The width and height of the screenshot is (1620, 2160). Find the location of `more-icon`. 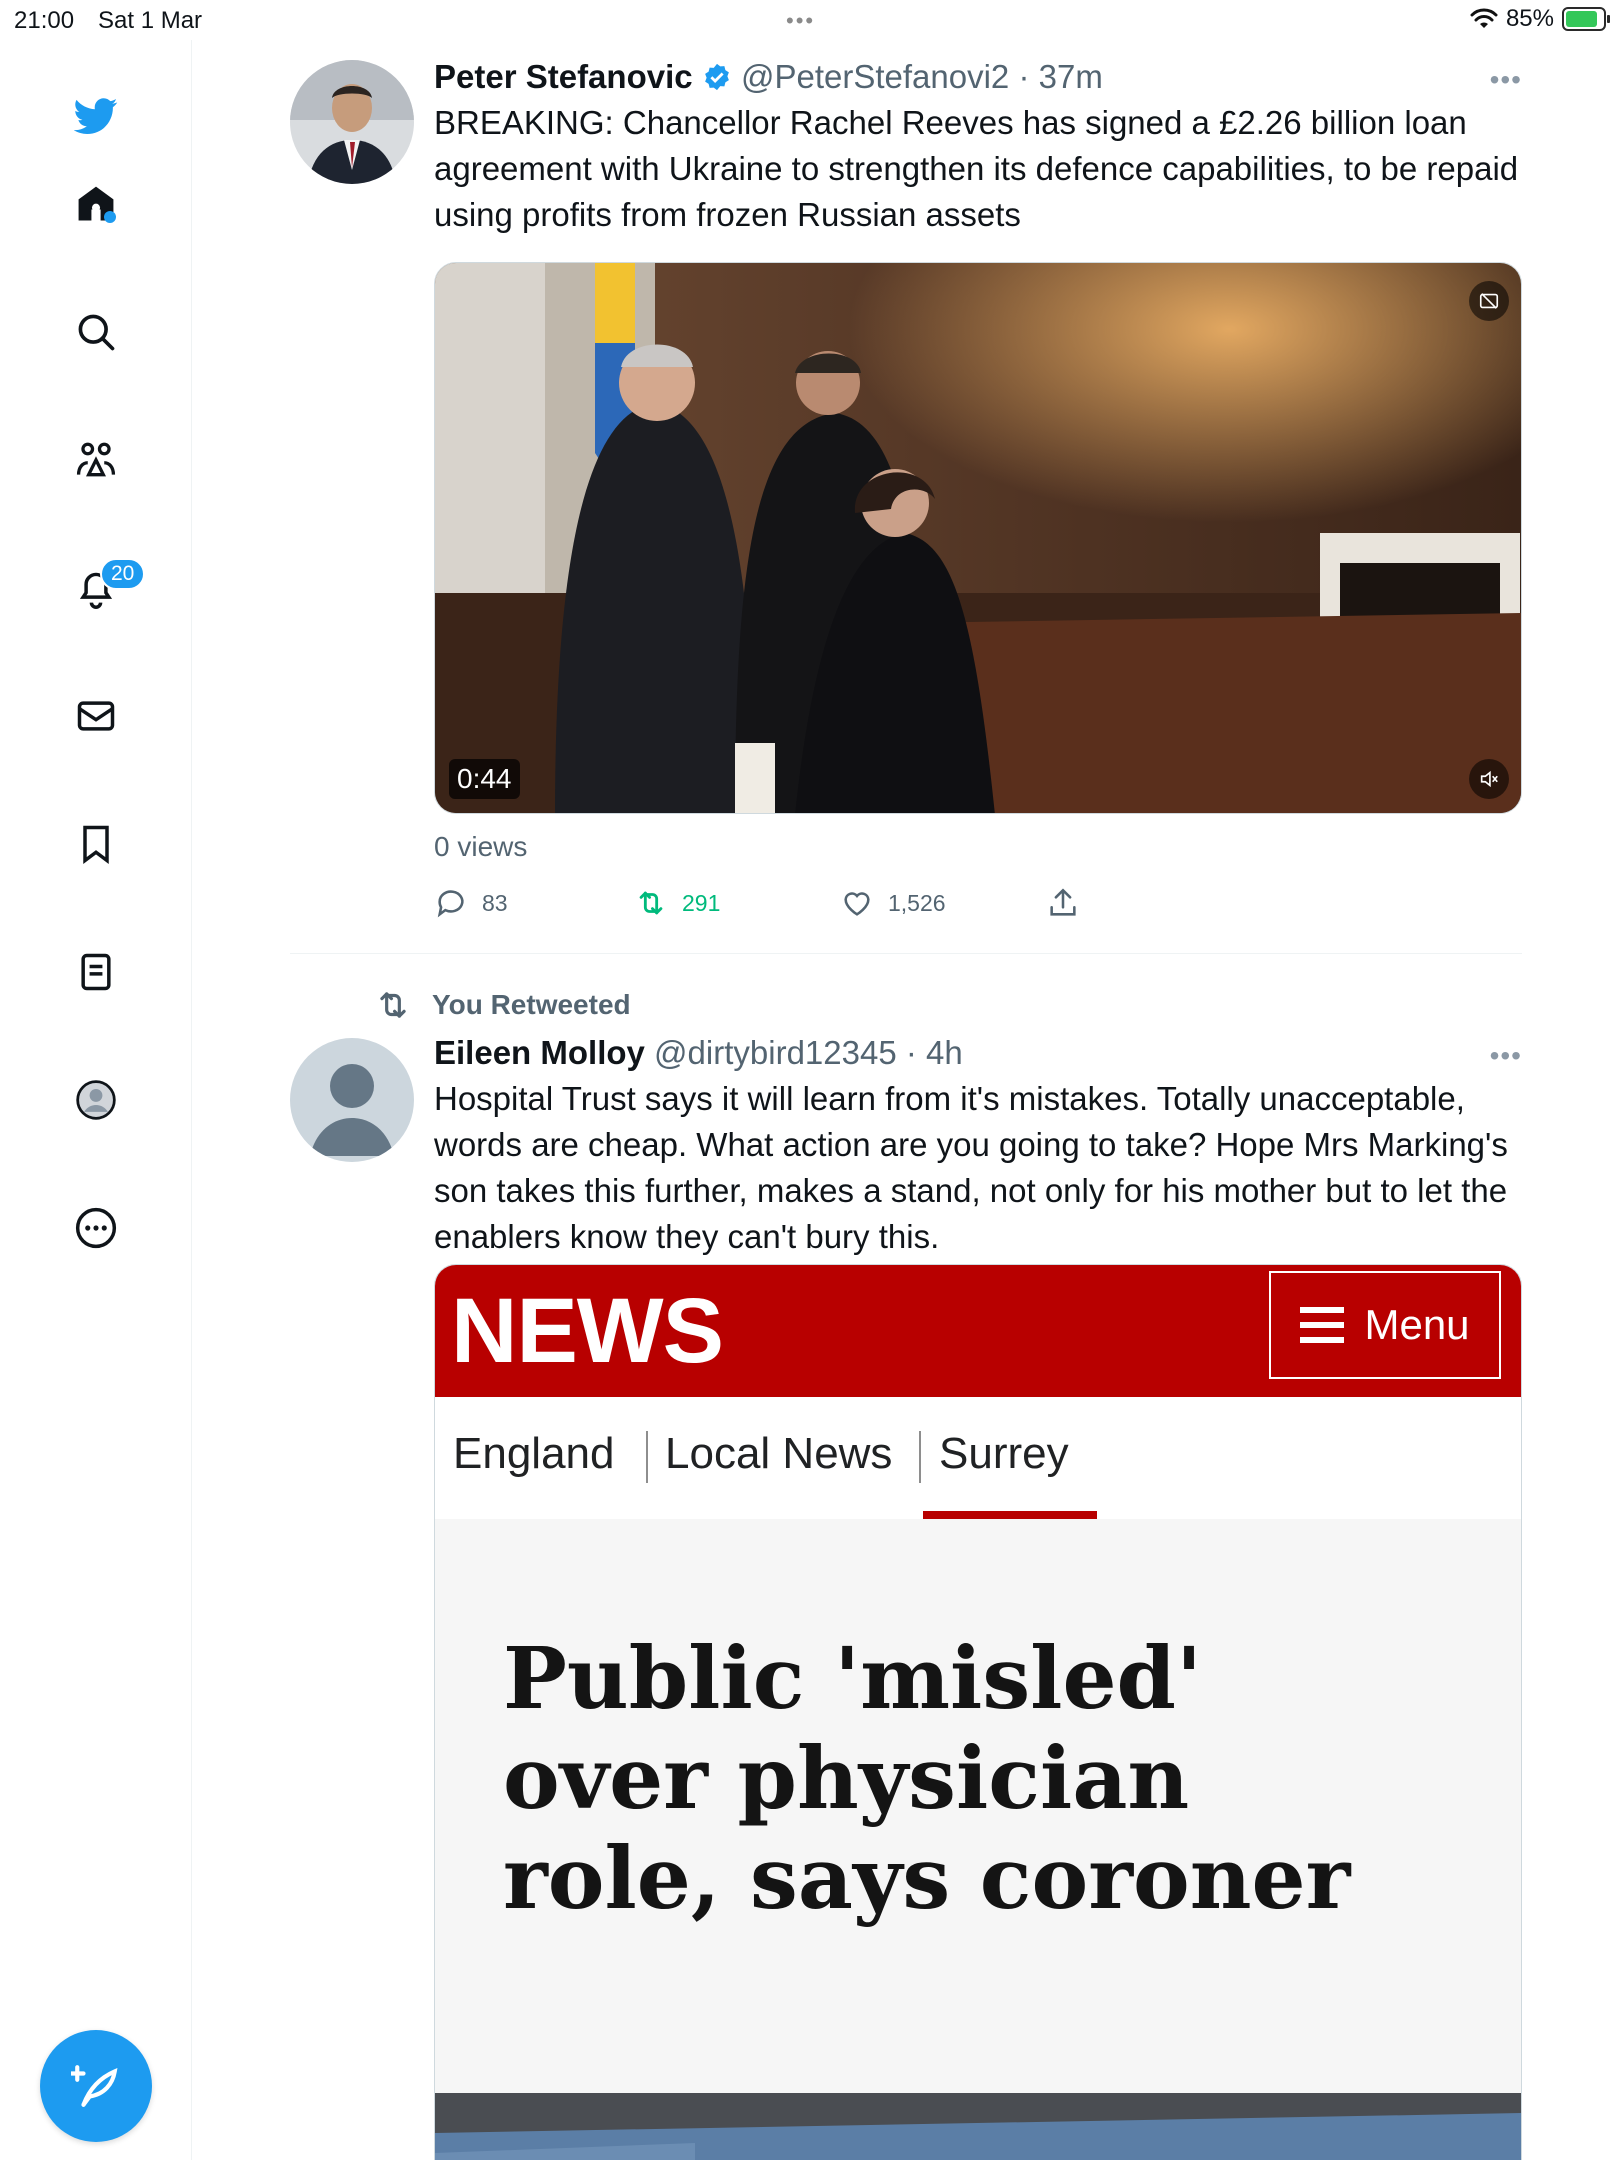

more-icon is located at coordinates (96, 1228).